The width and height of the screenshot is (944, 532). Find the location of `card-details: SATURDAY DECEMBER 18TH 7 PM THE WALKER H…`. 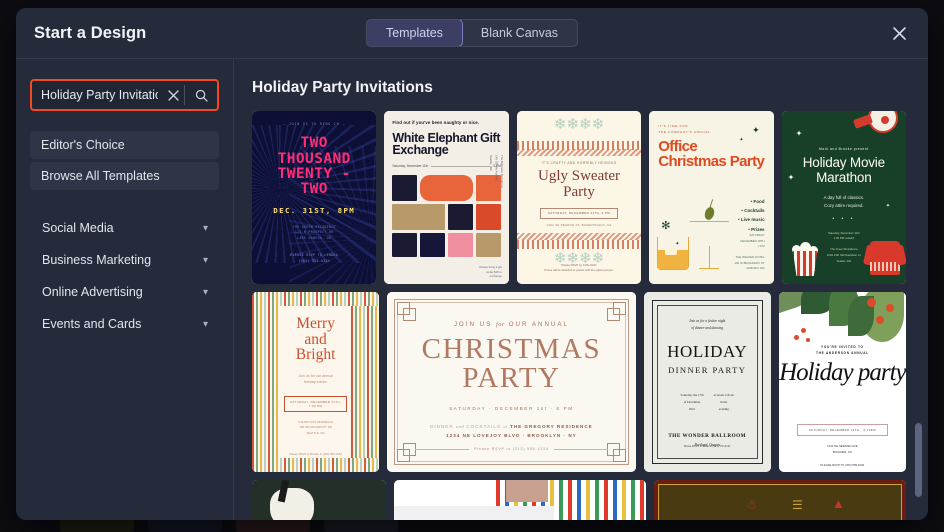

card-details: SATURDAY DECEMBER 18TH 7 PM THE WALKER H… is located at coordinates (749, 252).